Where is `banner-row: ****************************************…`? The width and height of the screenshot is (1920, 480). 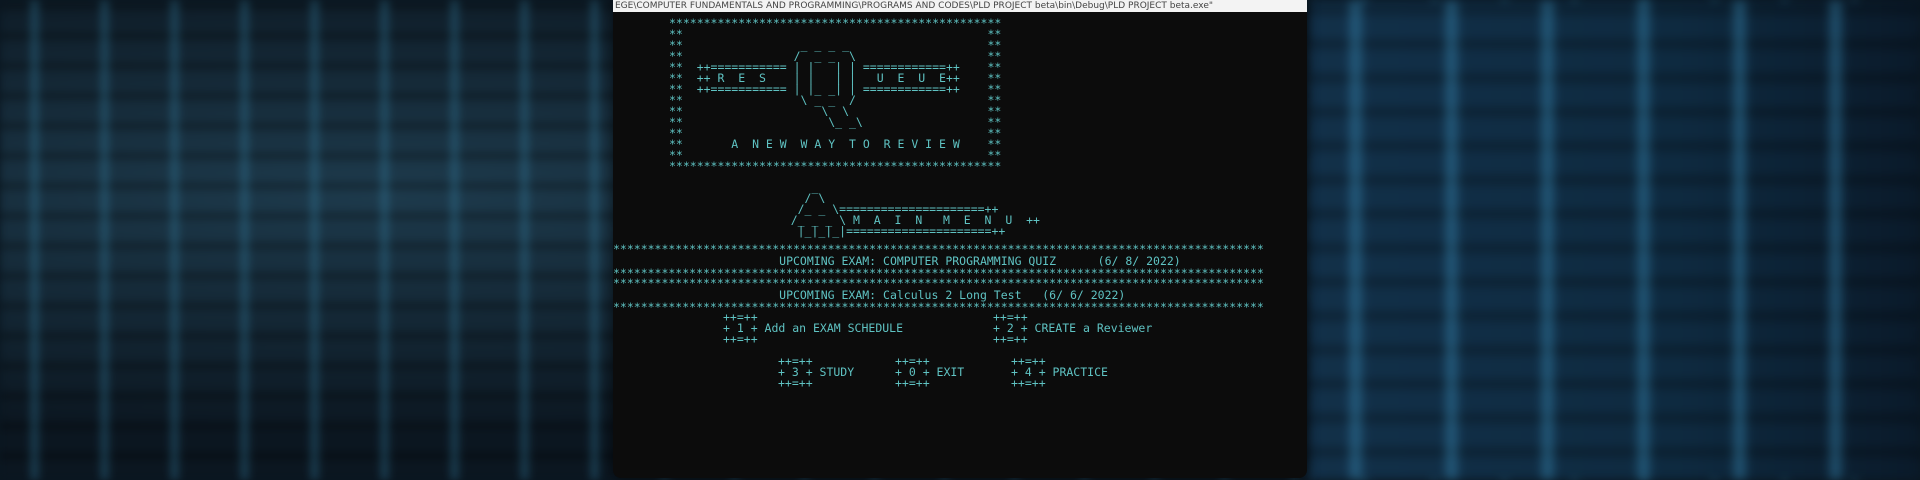
banner-row: ****************************************… is located at coordinates (835, 166).